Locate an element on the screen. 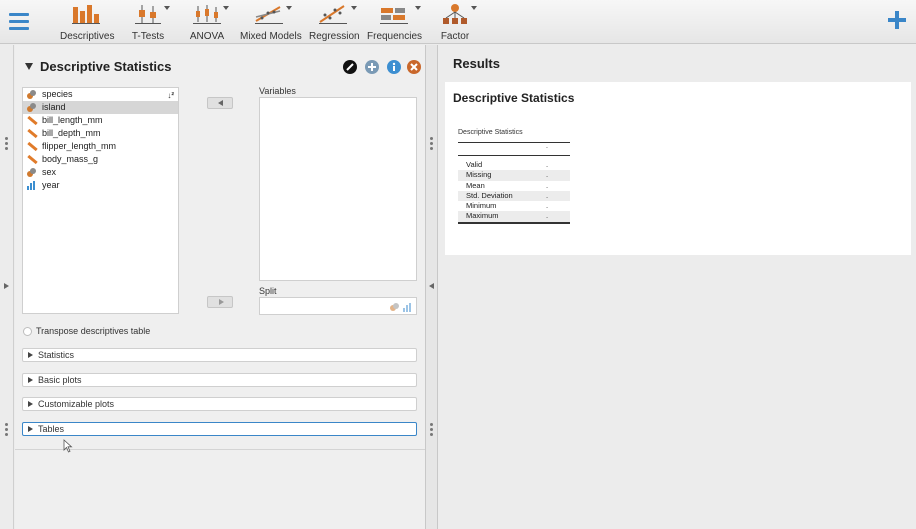 The height and width of the screenshot is (529, 916). factor-icon is located at coordinates (455, 14).